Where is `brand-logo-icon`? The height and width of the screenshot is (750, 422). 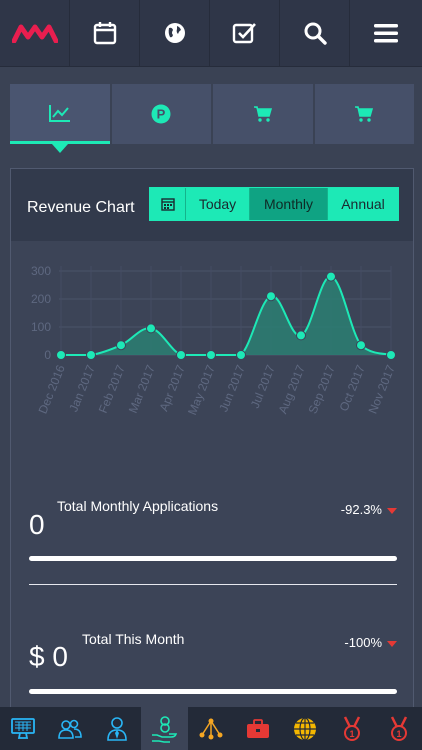 brand-logo-icon is located at coordinates (34, 33).